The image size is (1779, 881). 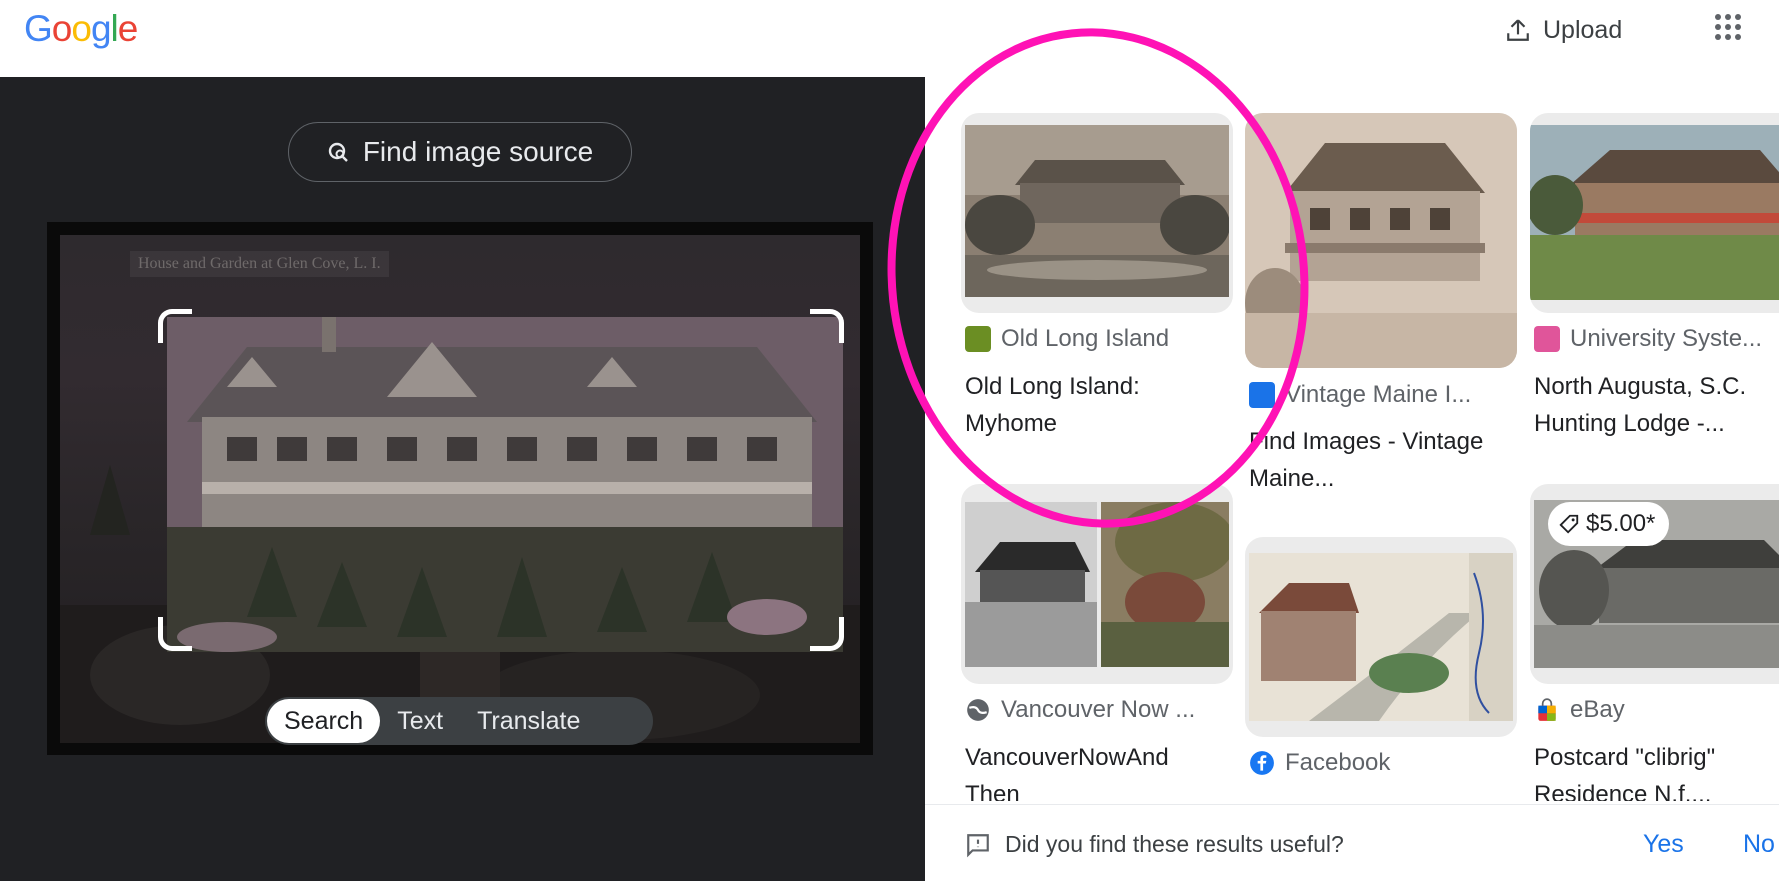 What do you see at coordinates (1262, 763) in the screenshot?
I see `facebook-icon` at bounding box center [1262, 763].